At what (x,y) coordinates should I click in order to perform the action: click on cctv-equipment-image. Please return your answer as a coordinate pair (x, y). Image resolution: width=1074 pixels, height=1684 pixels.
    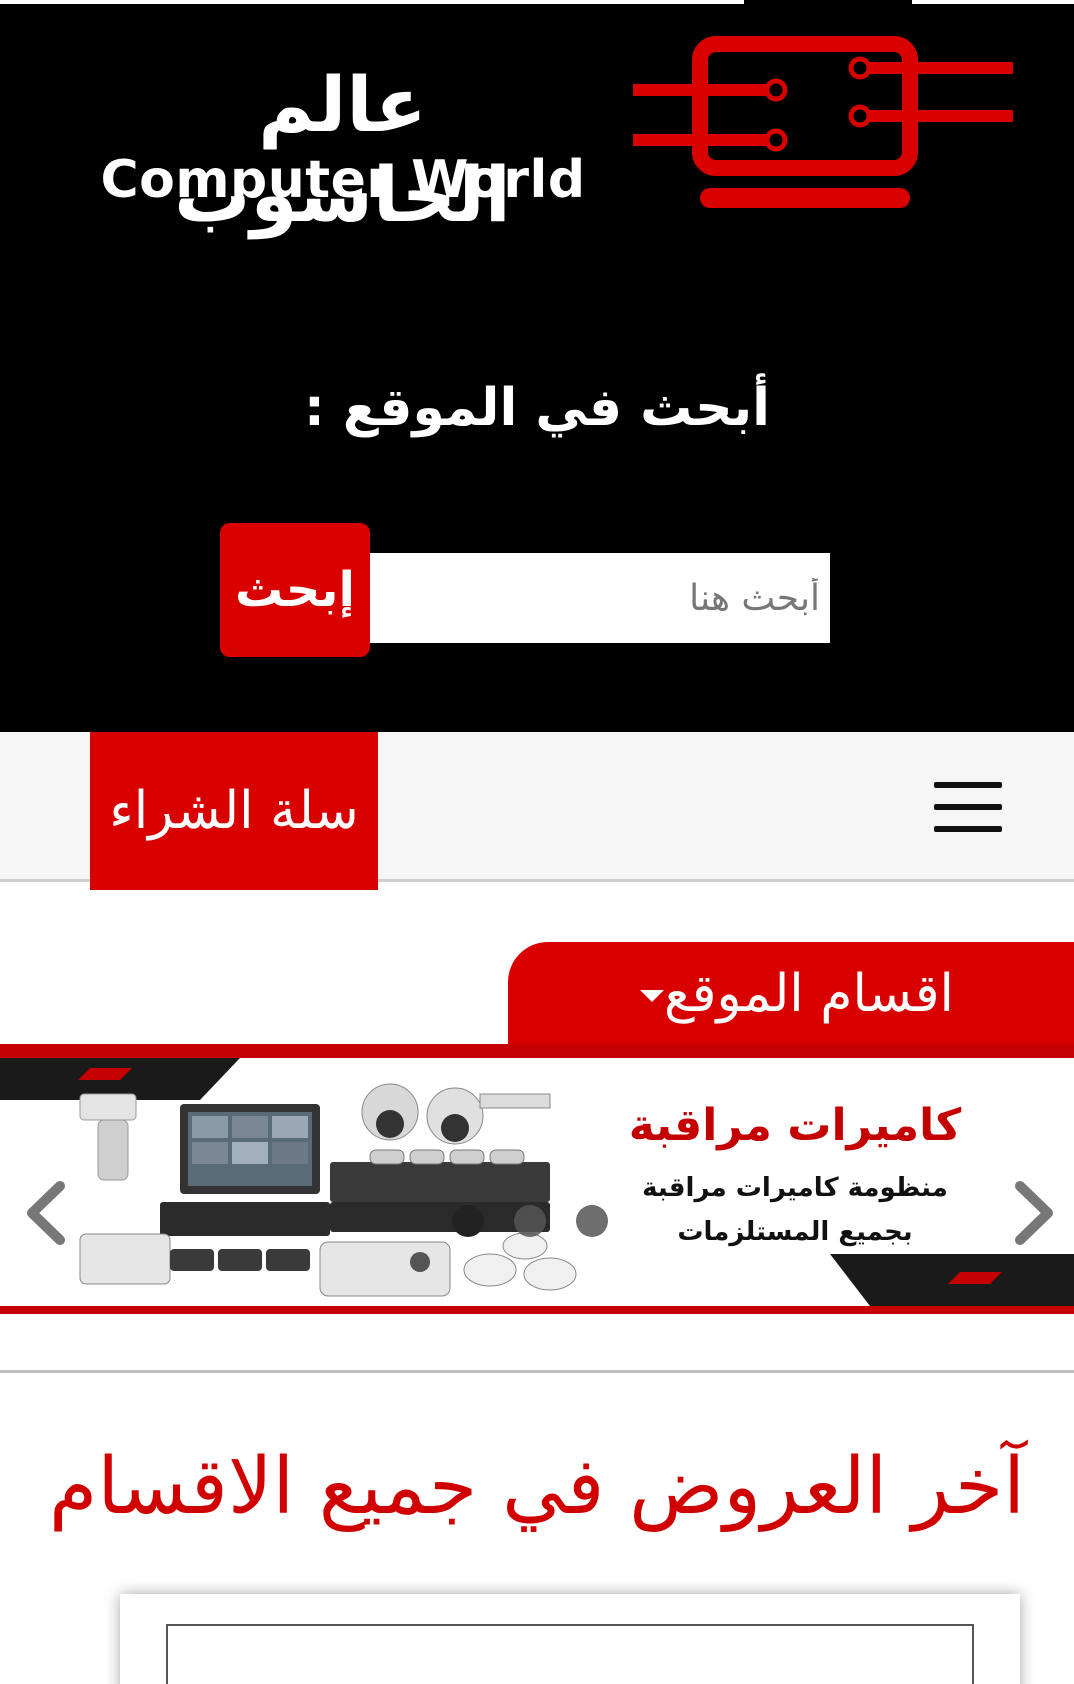
    Looking at the image, I should click on (328, 1190).